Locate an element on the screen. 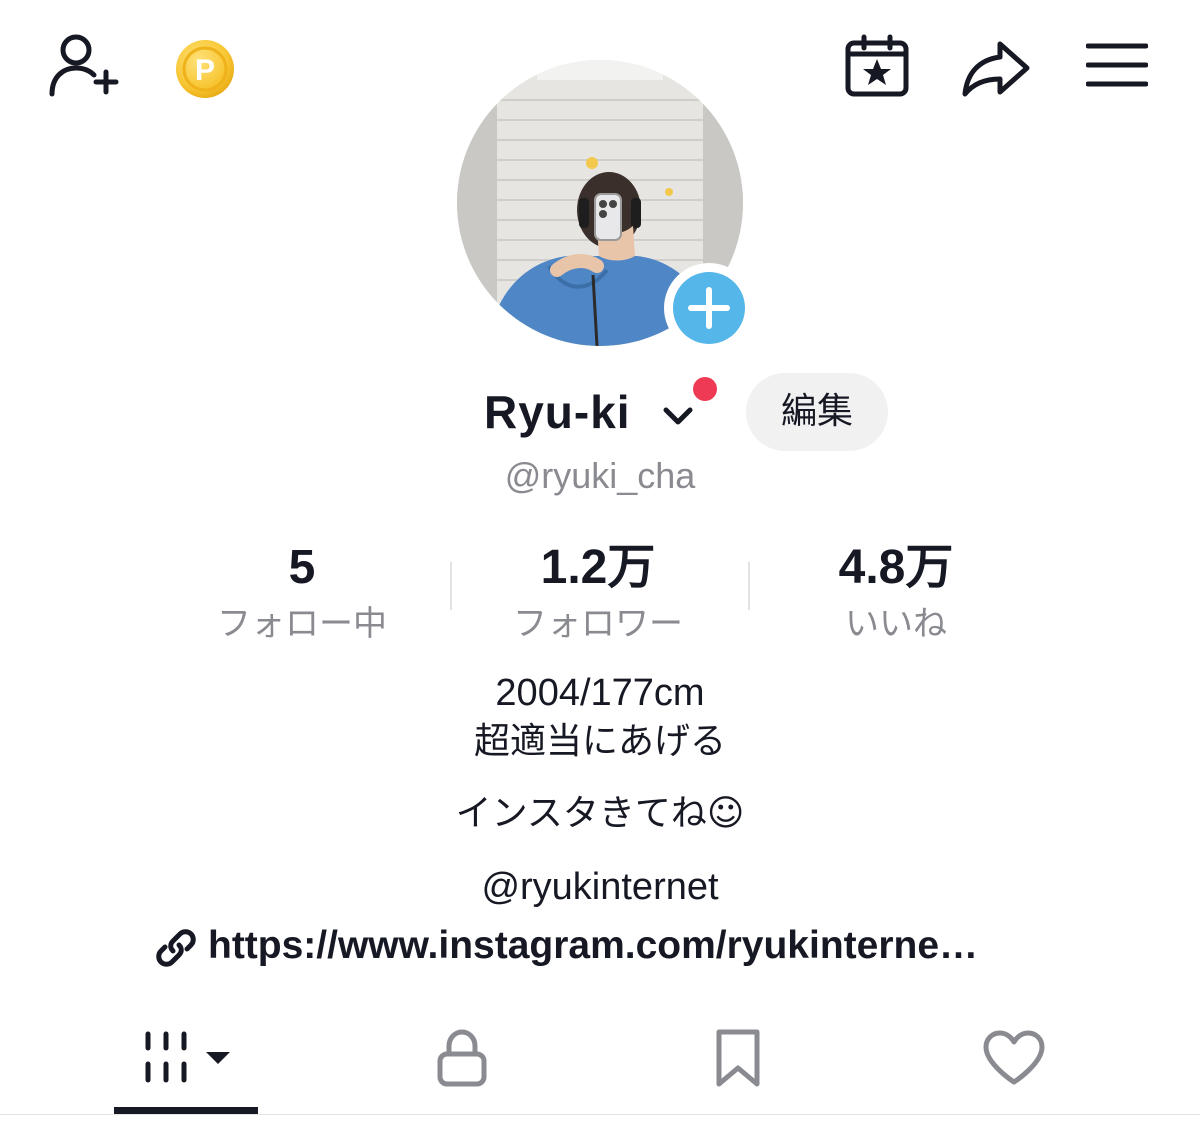 The width and height of the screenshot is (1200, 1121). menu-icon is located at coordinates (1117, 65).